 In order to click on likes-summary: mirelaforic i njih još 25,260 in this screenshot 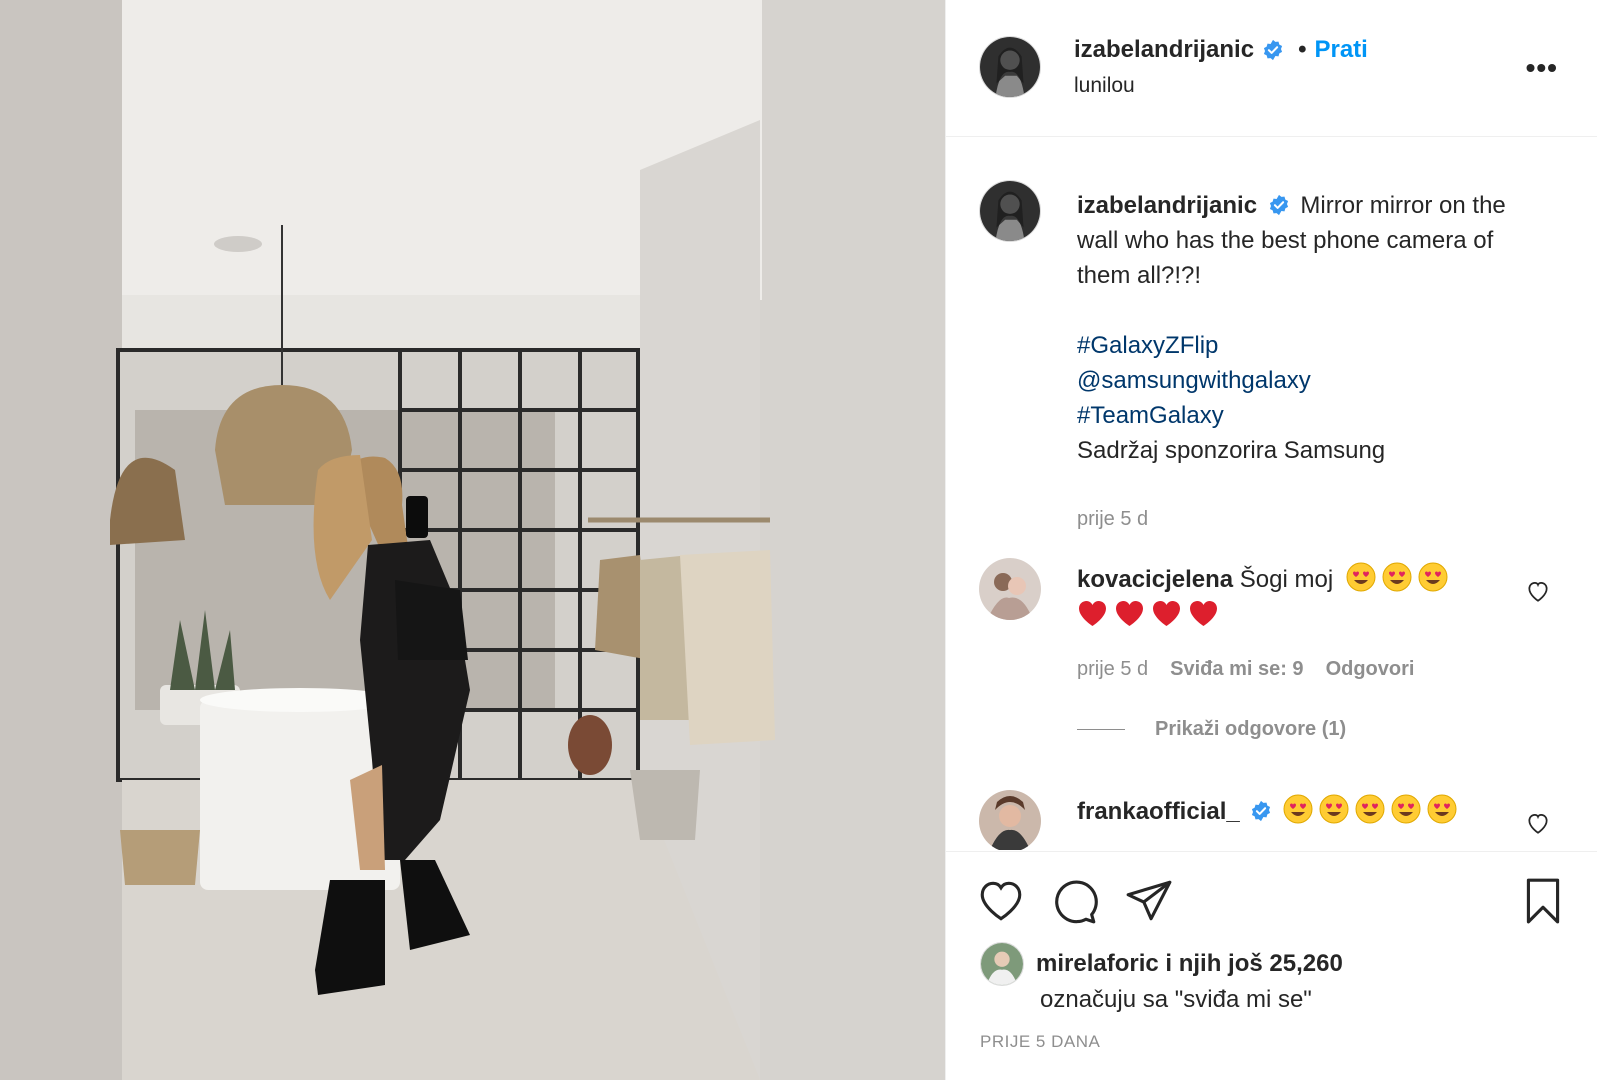, I will do `click(1161, 964)`.